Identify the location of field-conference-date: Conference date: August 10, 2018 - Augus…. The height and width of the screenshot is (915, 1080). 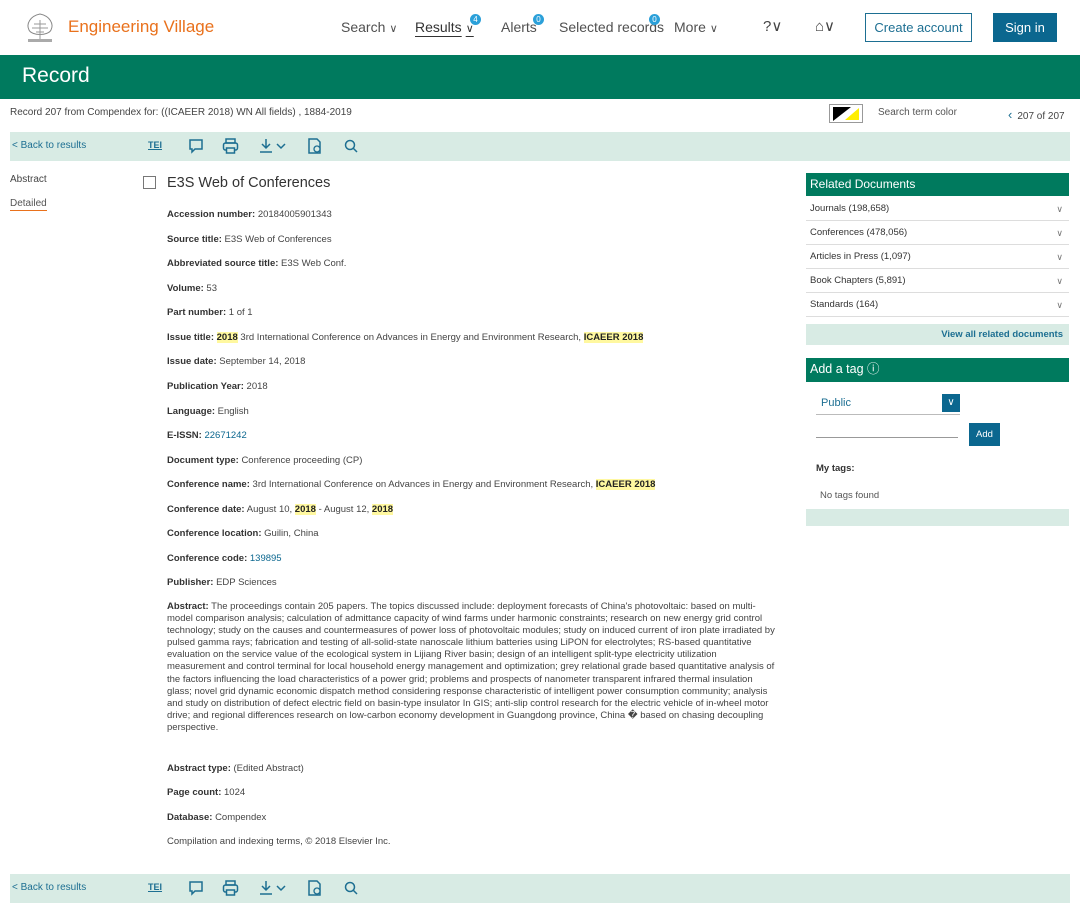
(280, 509).